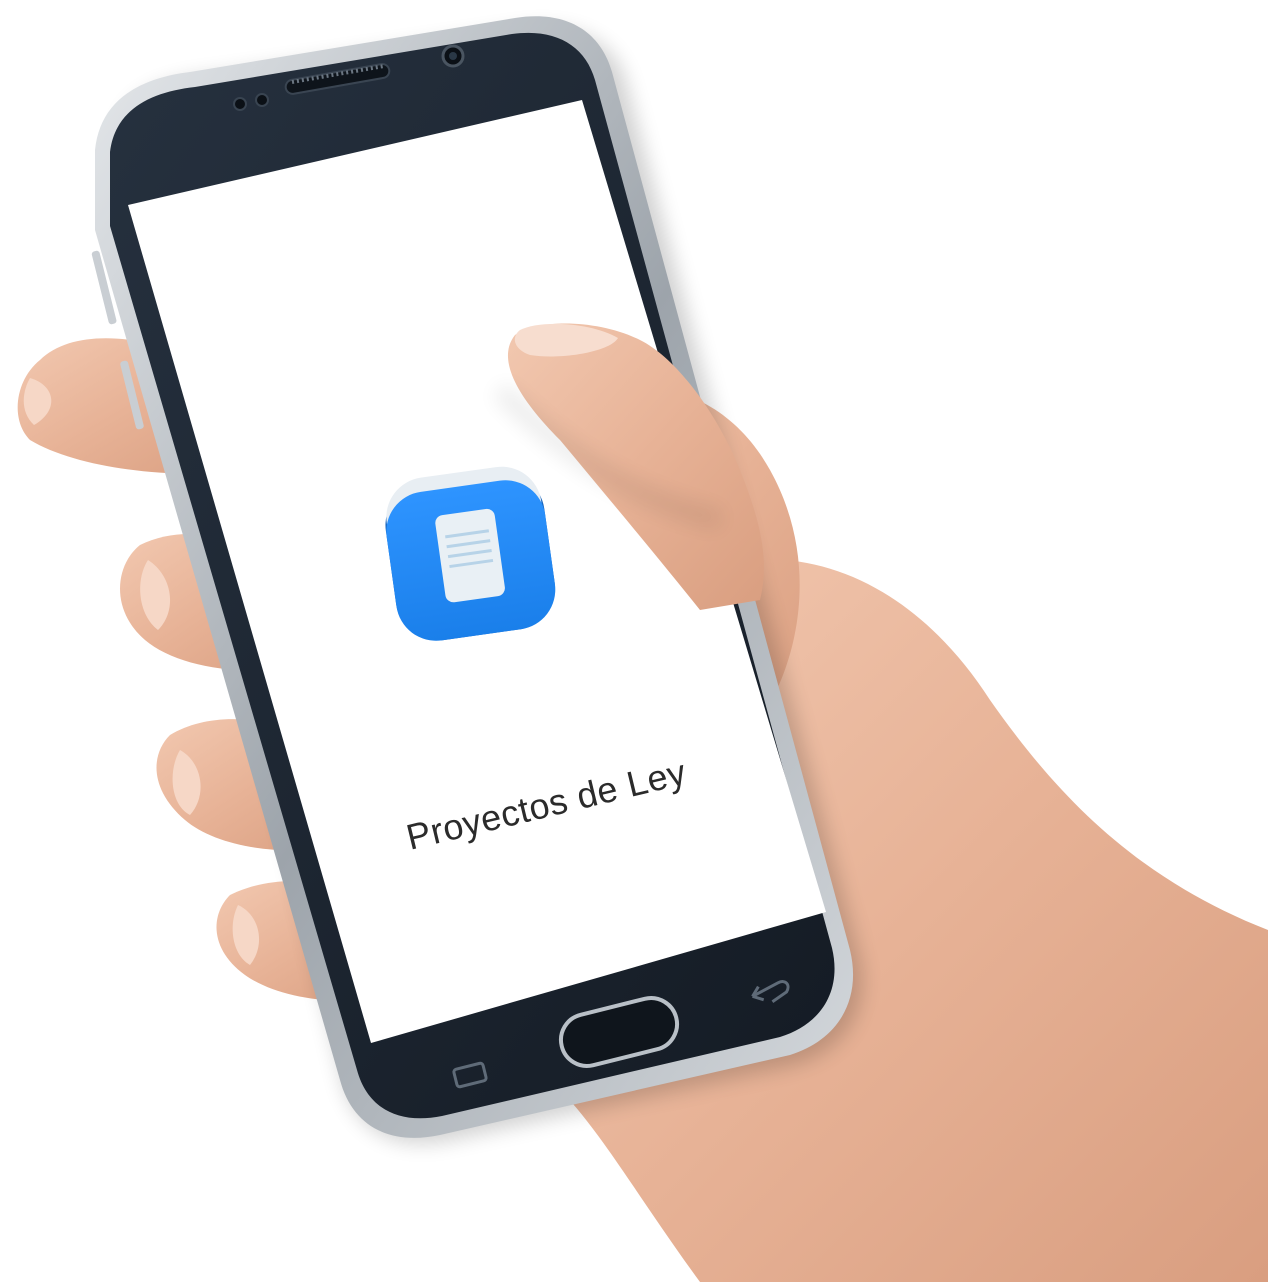  Describe the element at coordinates (453, 56) in the screenshot. I see `front-camera` at that location.